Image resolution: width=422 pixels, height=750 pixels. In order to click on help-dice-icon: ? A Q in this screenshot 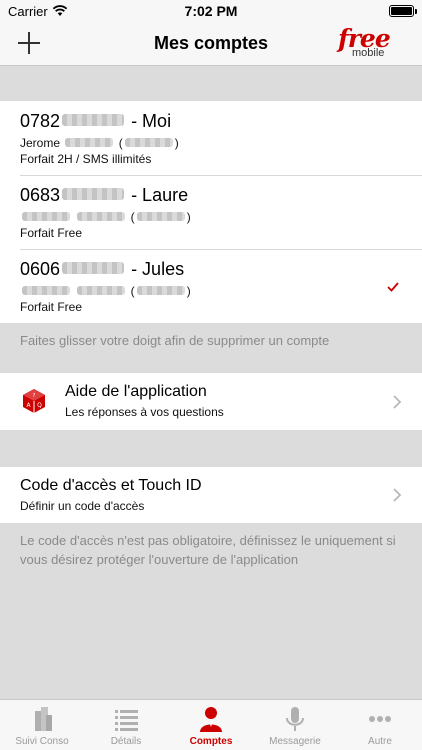, I will do `click(34, 401)`.